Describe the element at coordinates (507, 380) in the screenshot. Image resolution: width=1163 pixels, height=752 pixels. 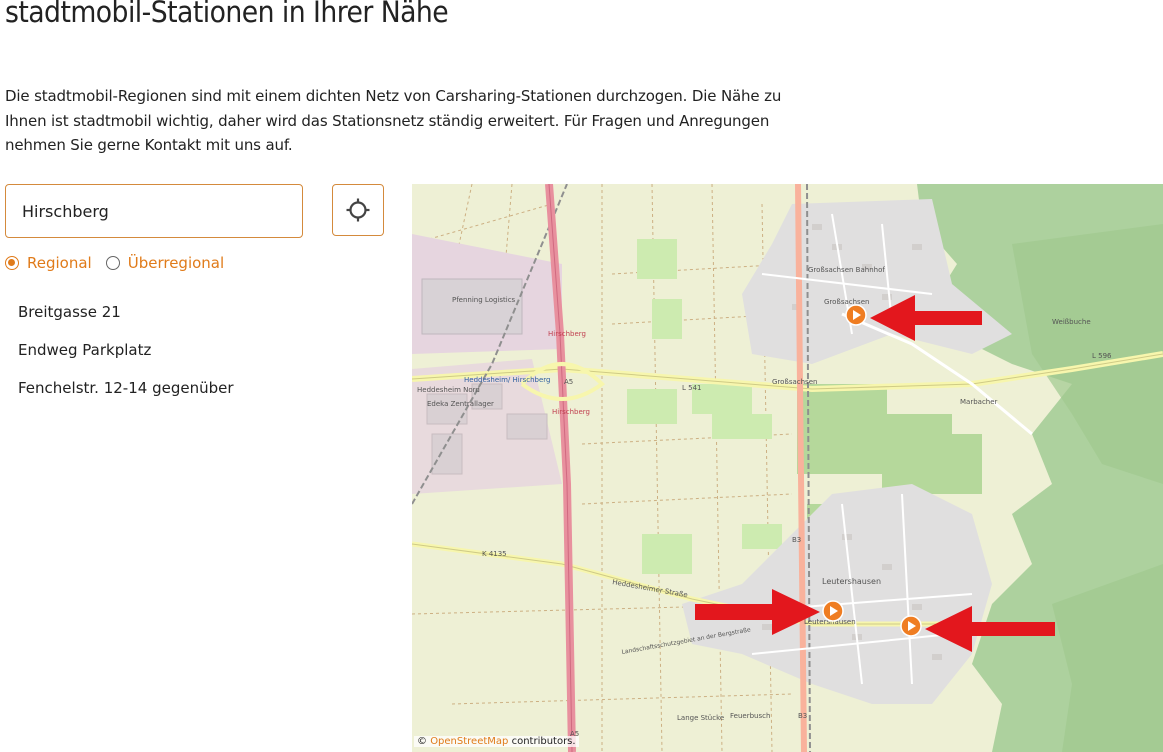
I see `map-label-heddesheim-hirschberg: Heddesheim/ Hirschberg` at that location.